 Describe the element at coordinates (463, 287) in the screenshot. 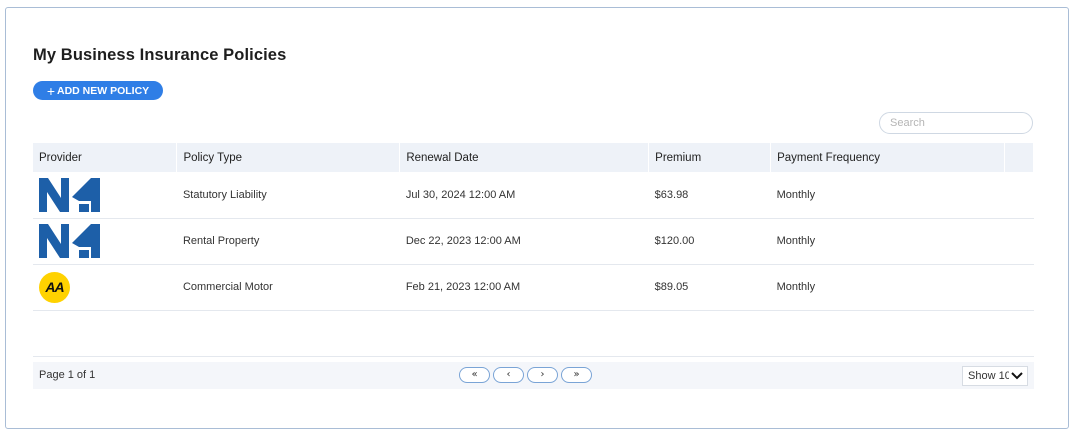

I see `renewal-date-cell: Feb 21, 2023 12:00 AM` at that location.